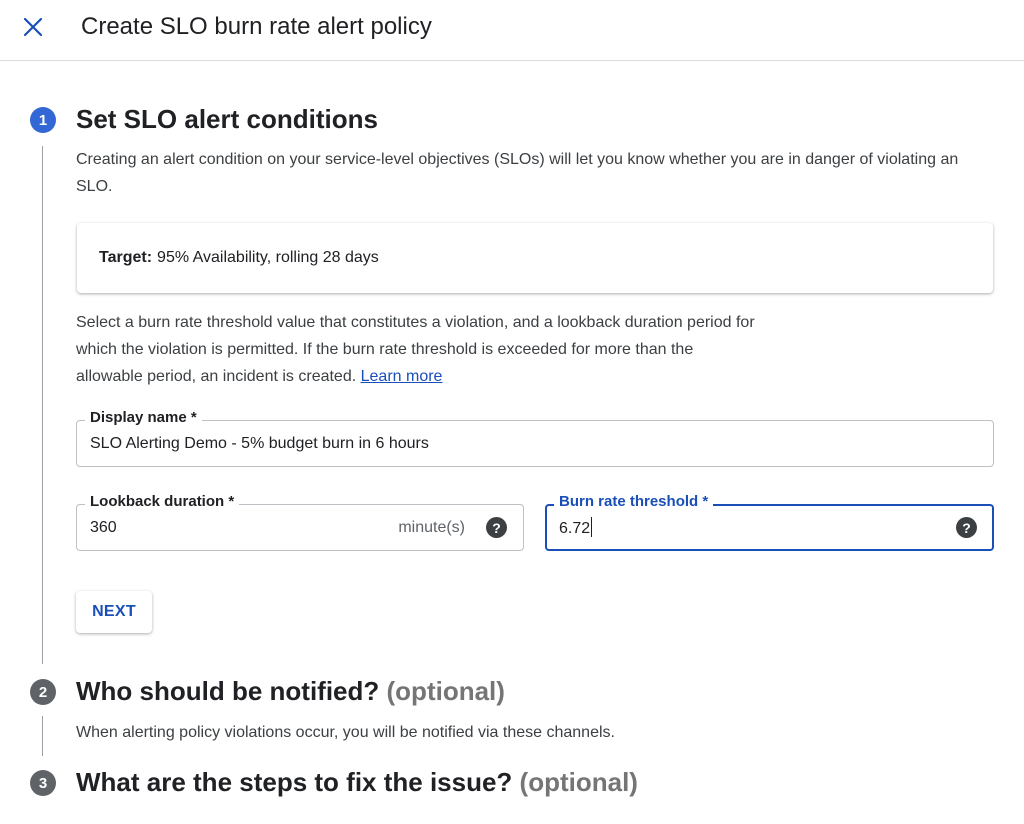  Describe the element at coordinates (43, 120) in the screenshot. I see `step-1-indicator: 1` at that location.